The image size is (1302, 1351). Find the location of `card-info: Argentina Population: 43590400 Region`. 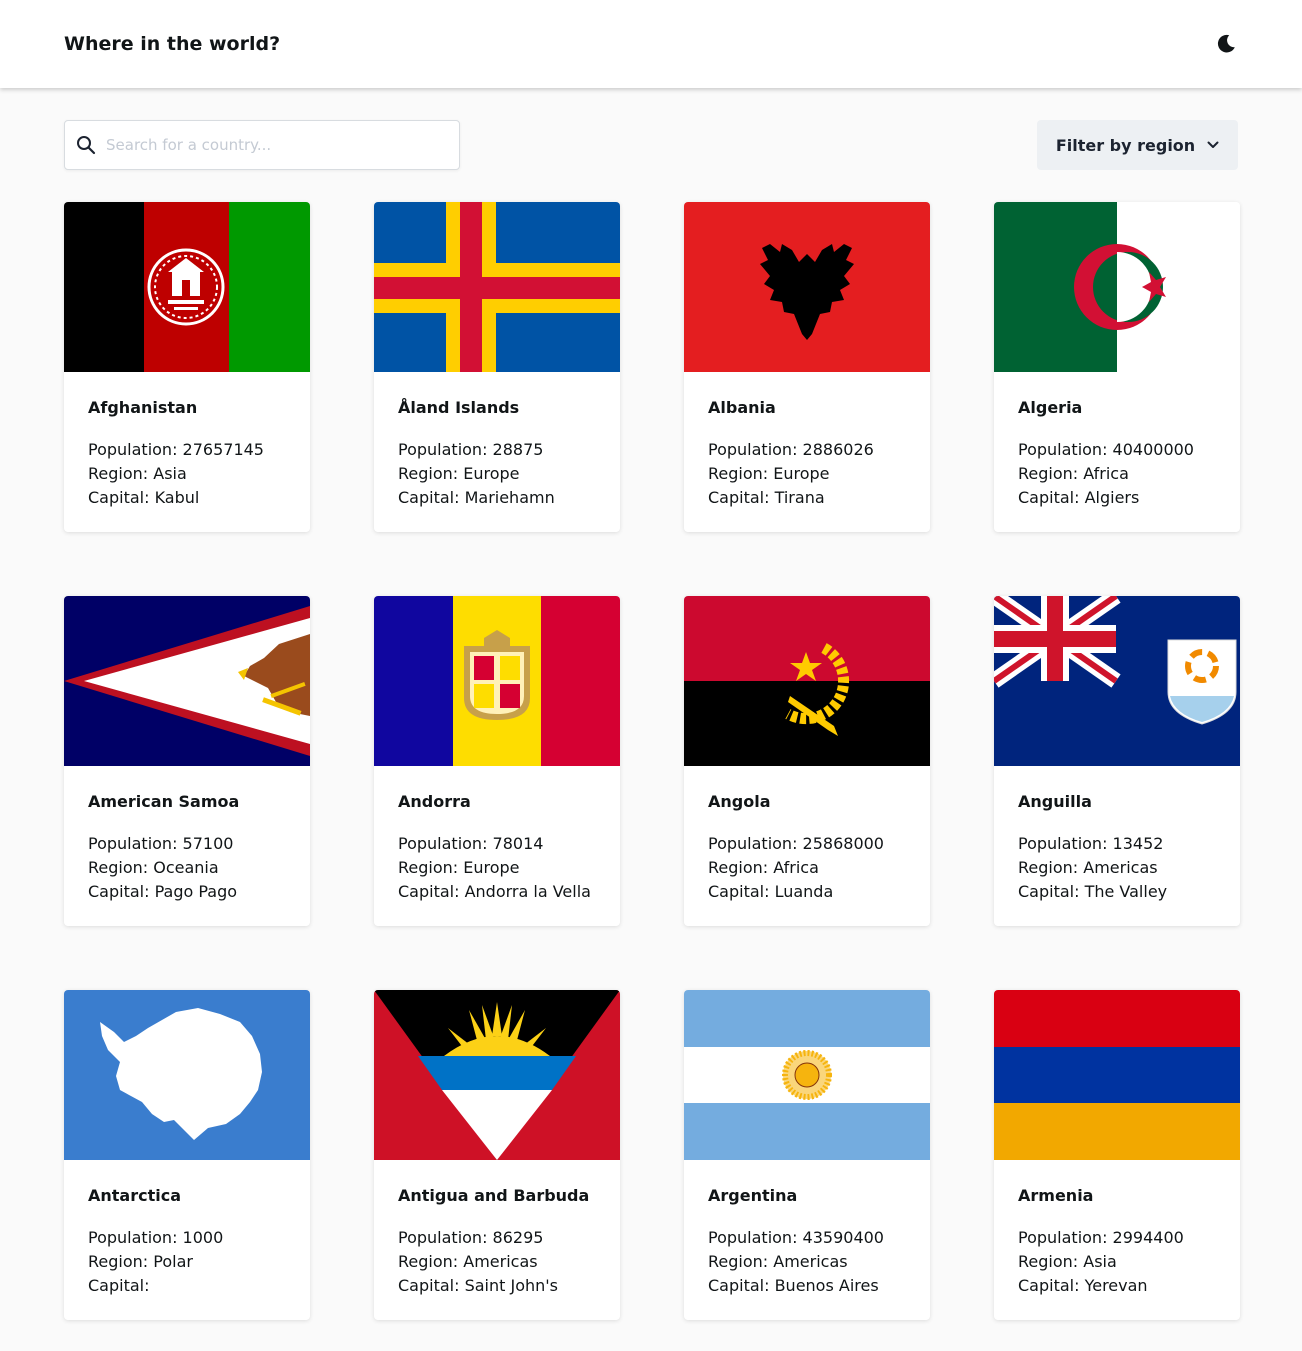

card-info: Argentina Population: 43590400 Region is located at coordinates (807, 1229).